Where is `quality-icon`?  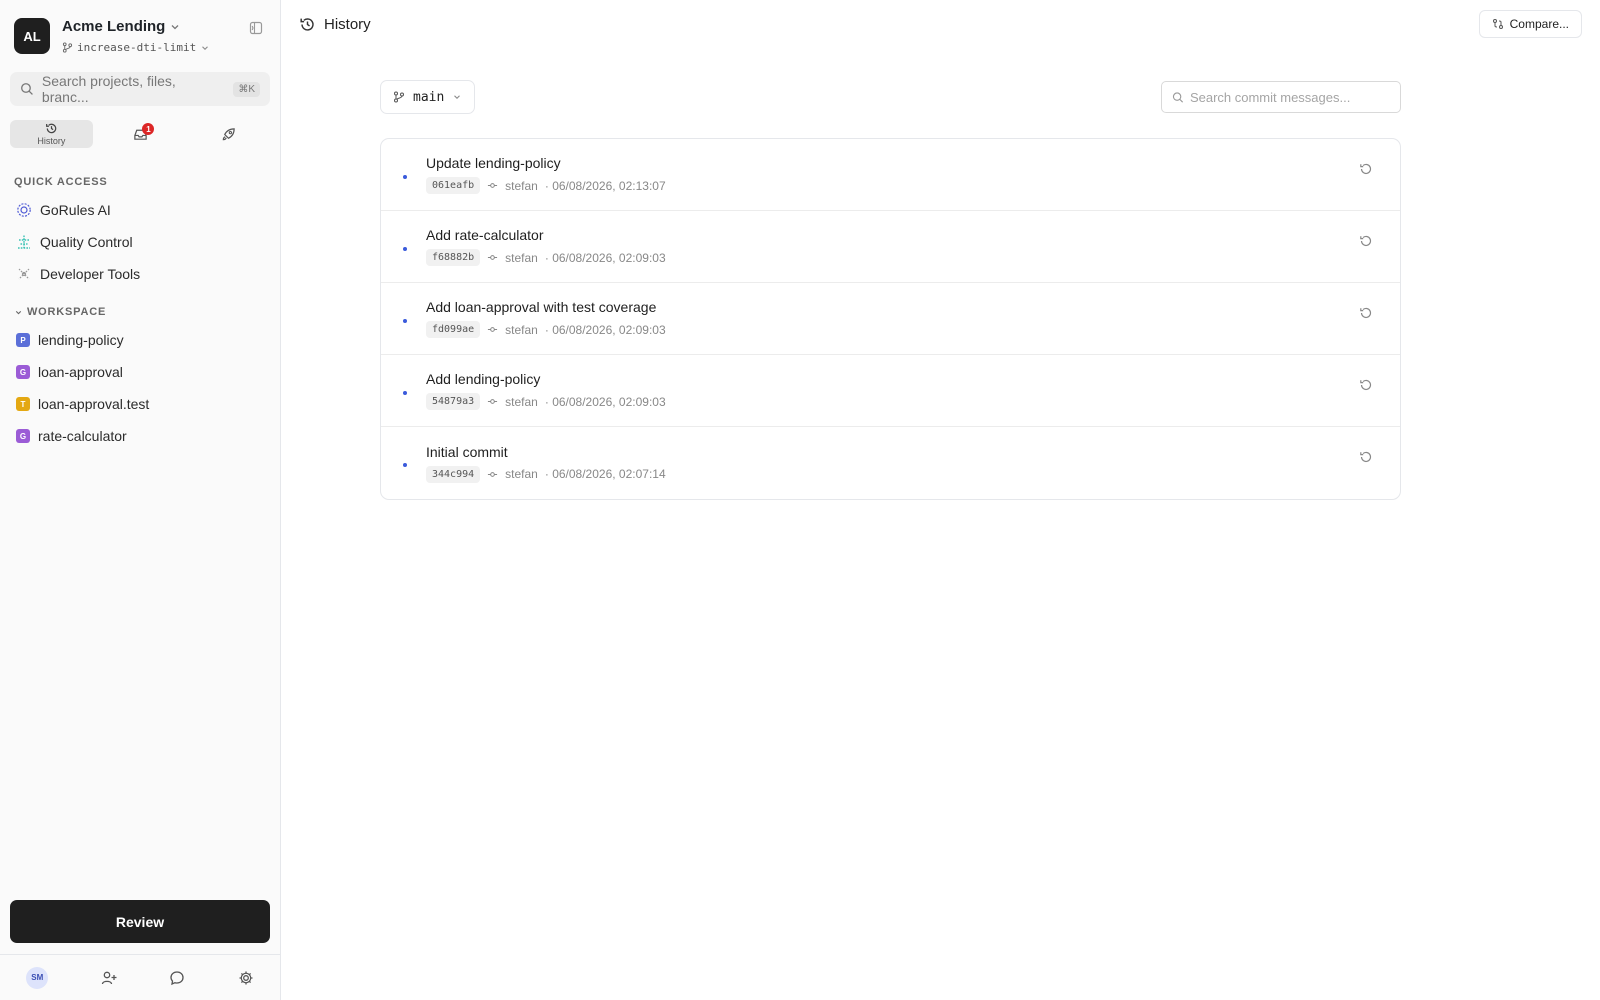 quality-icon is located at coordinates (24, 242).